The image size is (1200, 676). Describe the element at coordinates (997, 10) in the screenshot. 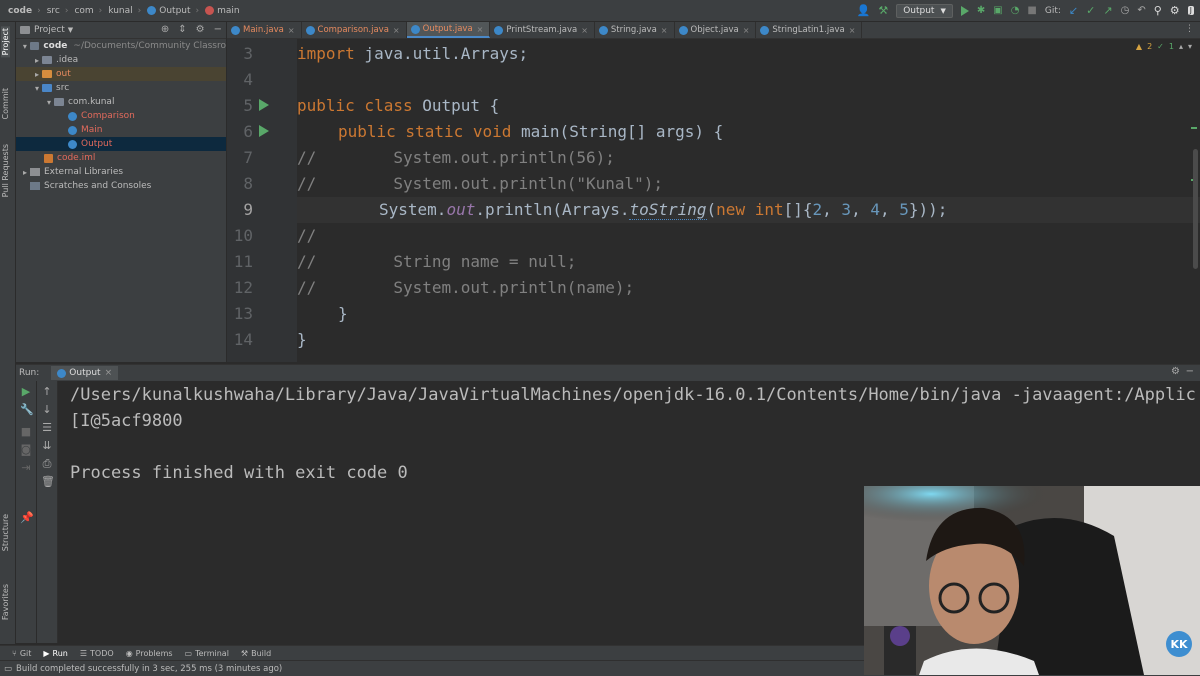

I see `coverage-icon: ▣` at that location.